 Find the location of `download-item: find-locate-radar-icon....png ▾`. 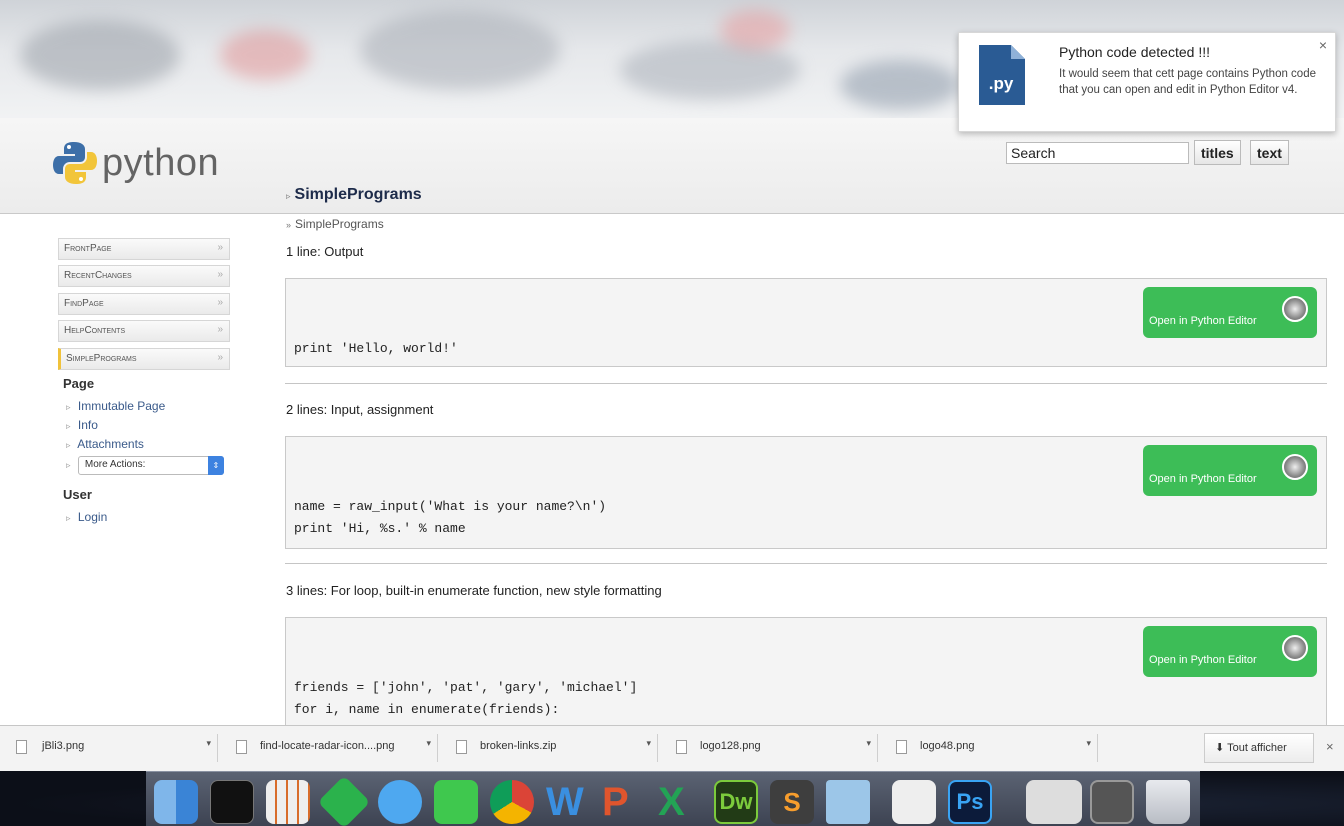

download-item: find-locate-radar-icon....png ▾ is located at coordinates (331, 748).